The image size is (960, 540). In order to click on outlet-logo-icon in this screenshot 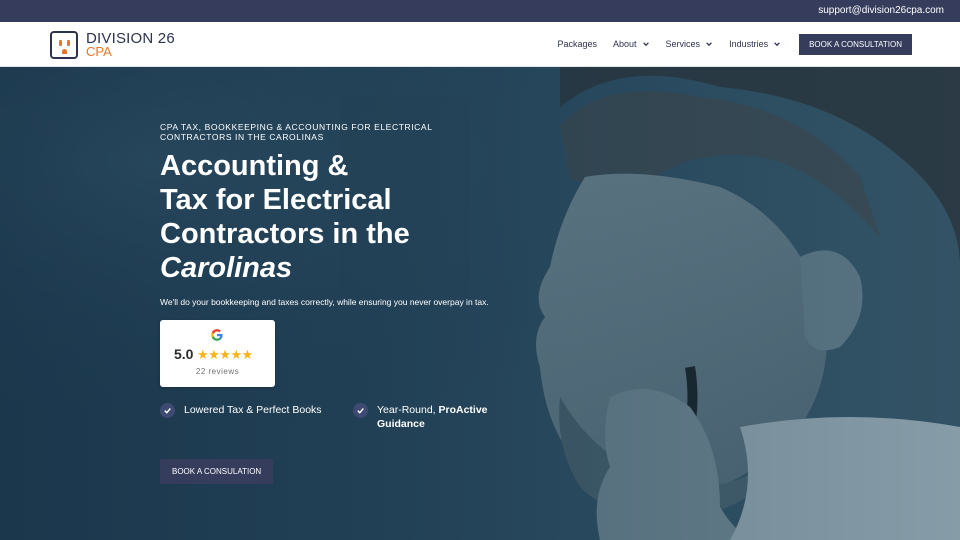, I will do `click(64, 44)`.